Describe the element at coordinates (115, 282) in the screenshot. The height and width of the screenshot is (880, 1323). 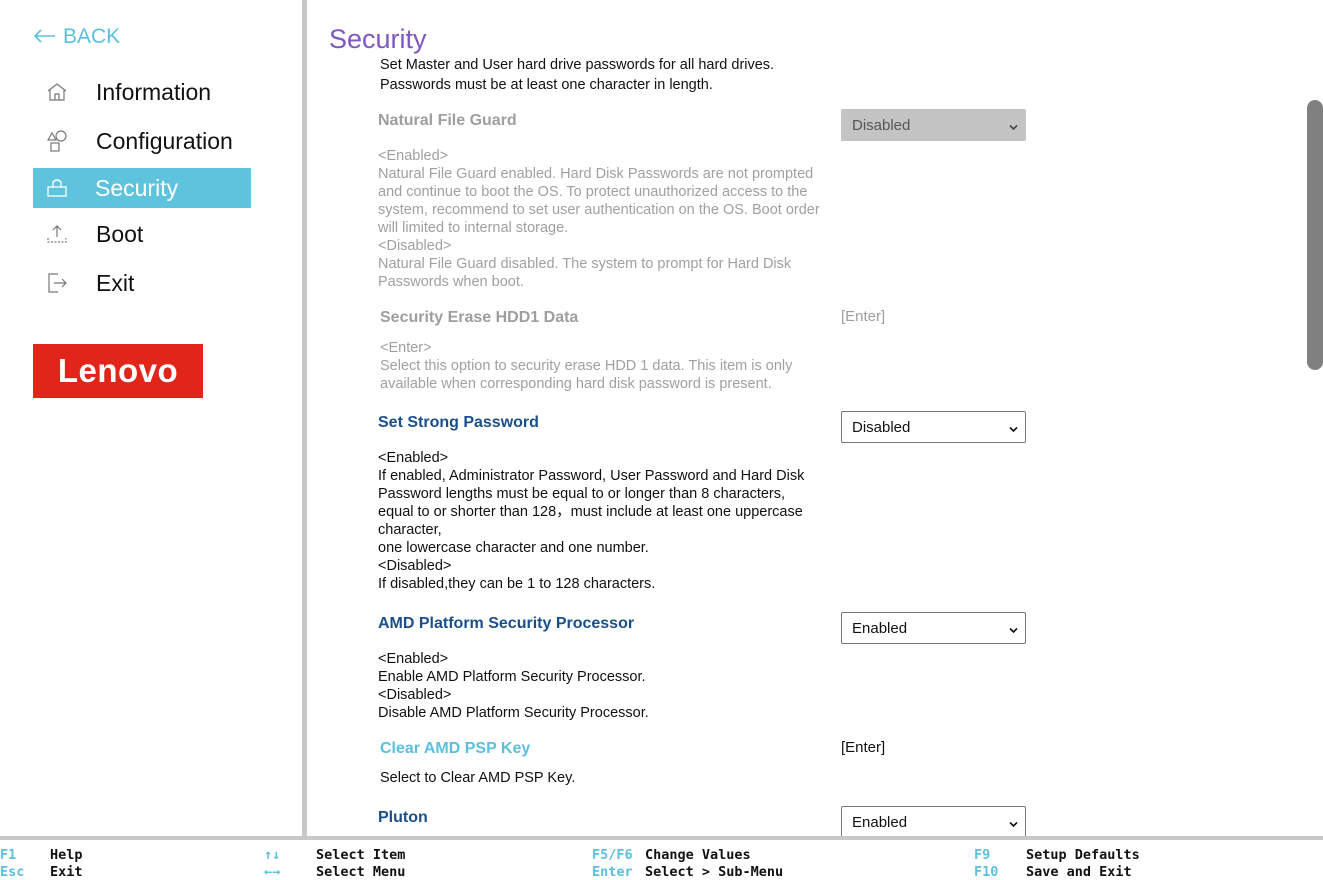
I see `sidebar-item-label: Exit` at that location.